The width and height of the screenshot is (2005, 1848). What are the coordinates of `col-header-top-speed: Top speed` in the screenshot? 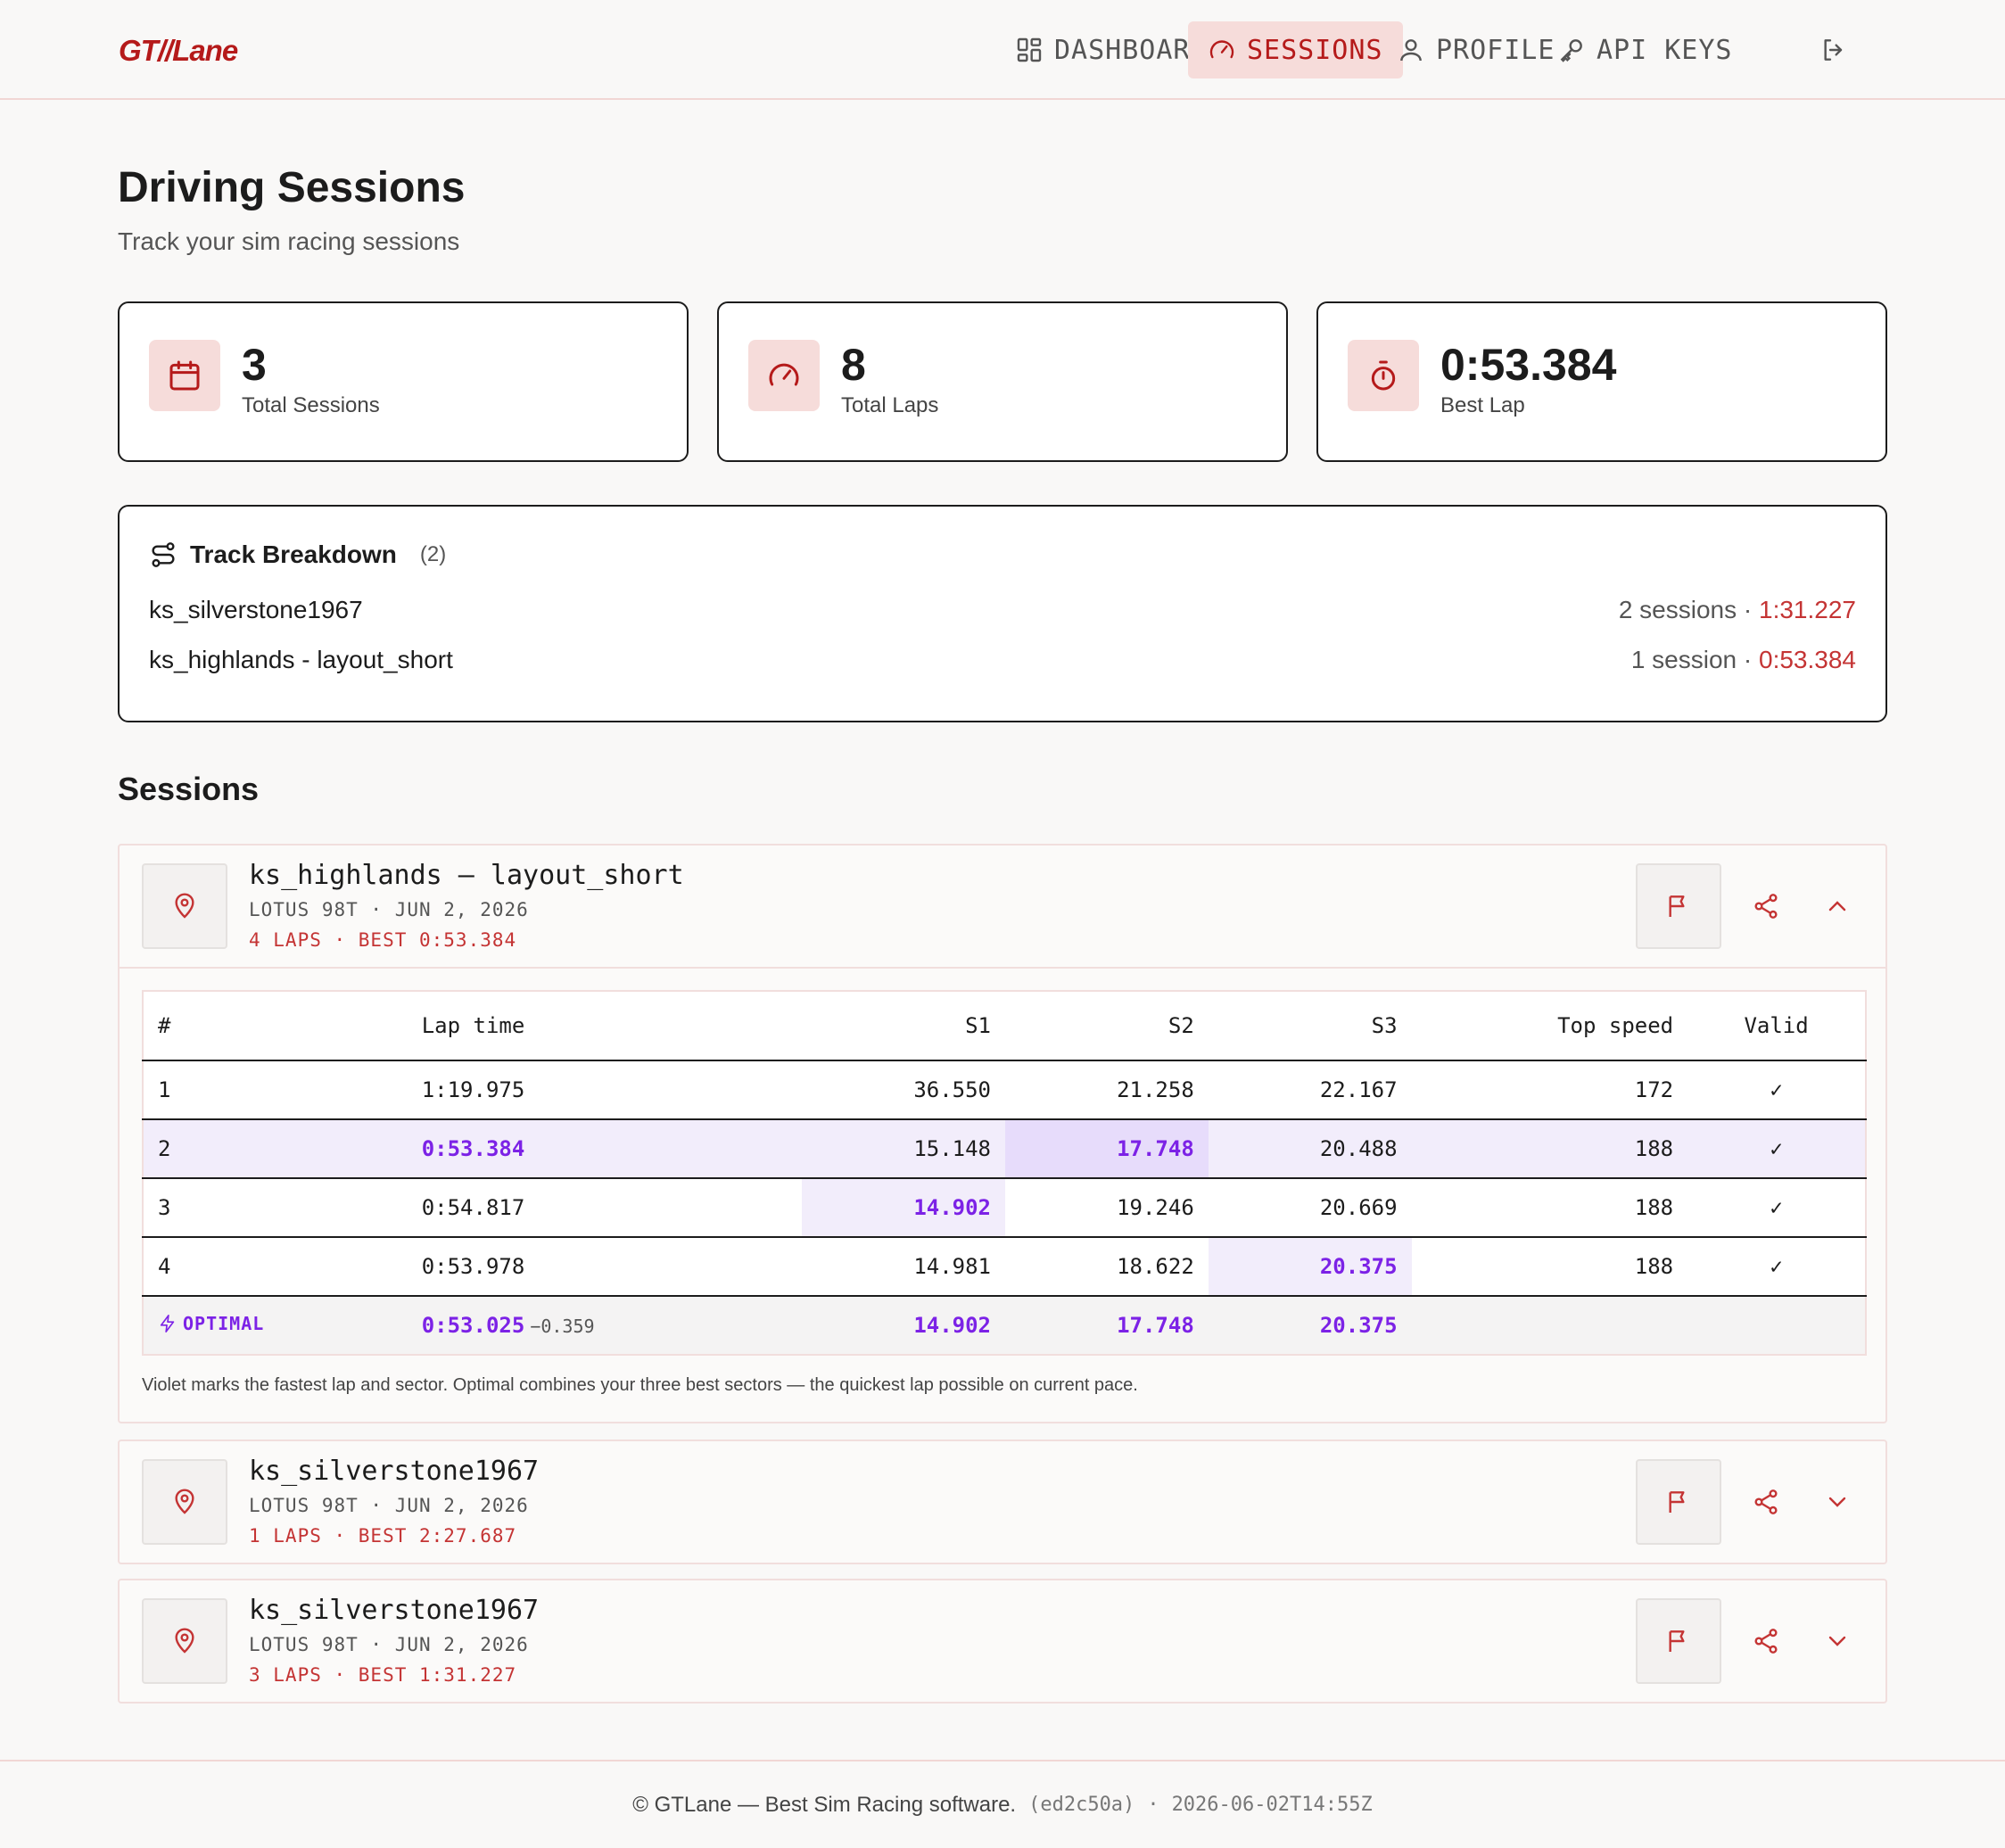 It's located at (1549, 1026).